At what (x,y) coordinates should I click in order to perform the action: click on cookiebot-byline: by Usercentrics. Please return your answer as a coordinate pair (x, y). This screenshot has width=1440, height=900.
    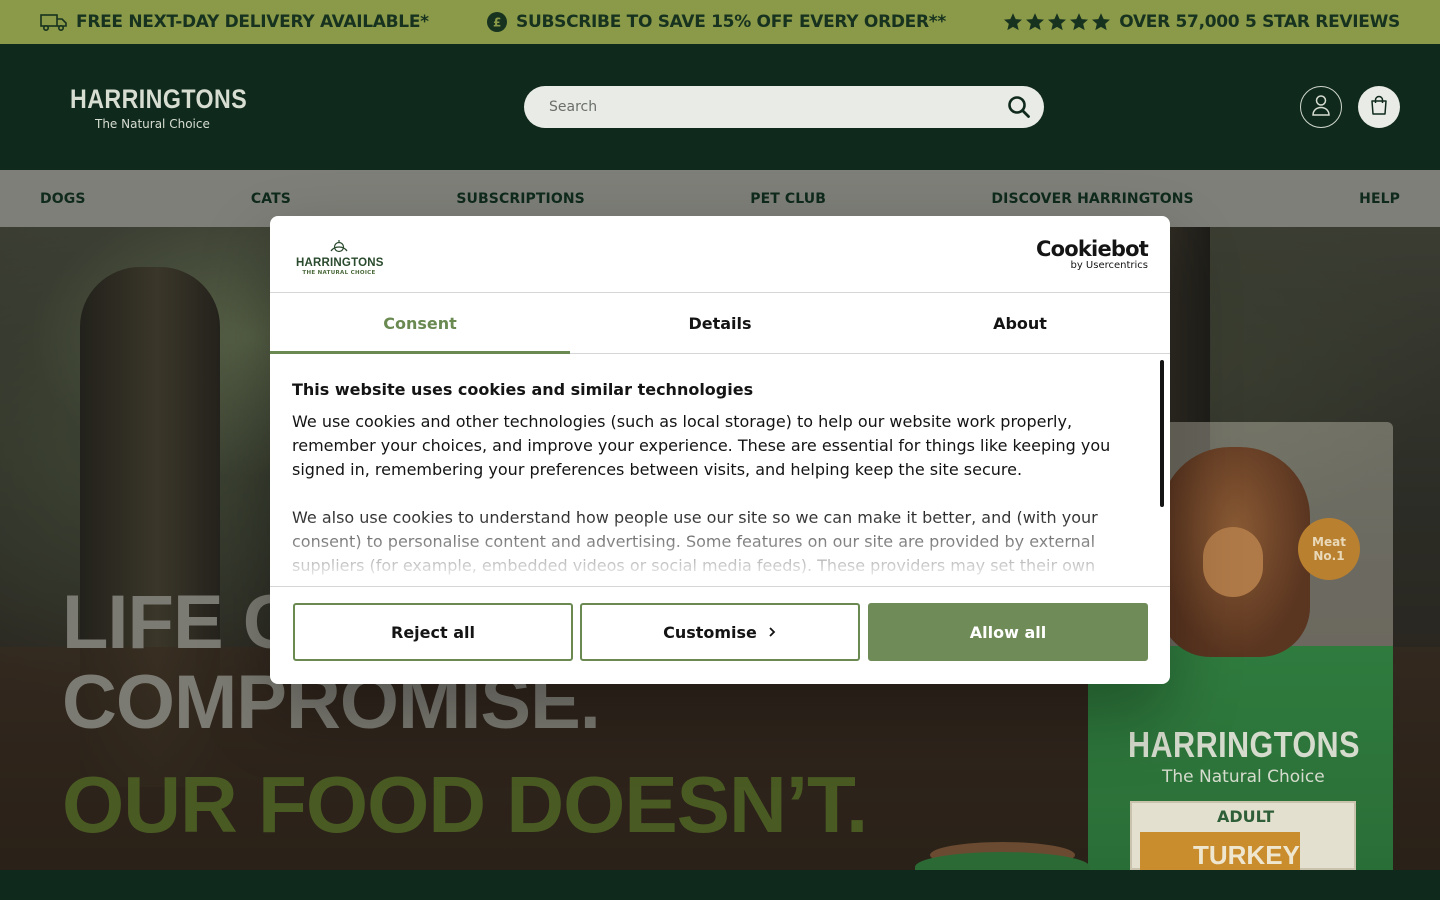
    Looking at the image, I should click on (1109, 265).